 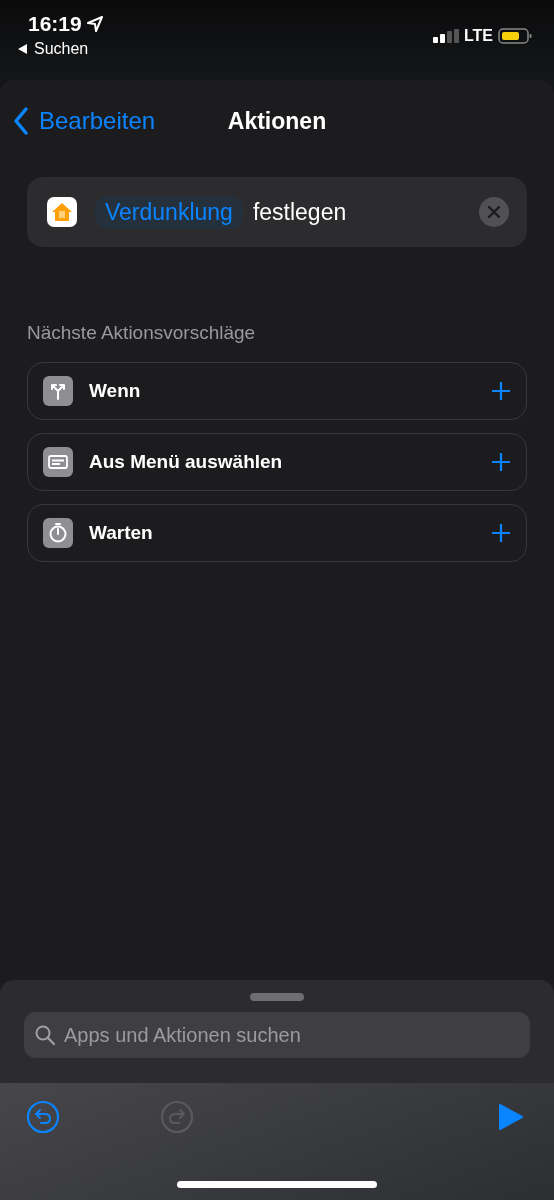 What do you see at coordinates (142, 333) in the screenshot?
I see `section-heading: Nächste Aktionsvorschläge` at bounding box center [142, 333].